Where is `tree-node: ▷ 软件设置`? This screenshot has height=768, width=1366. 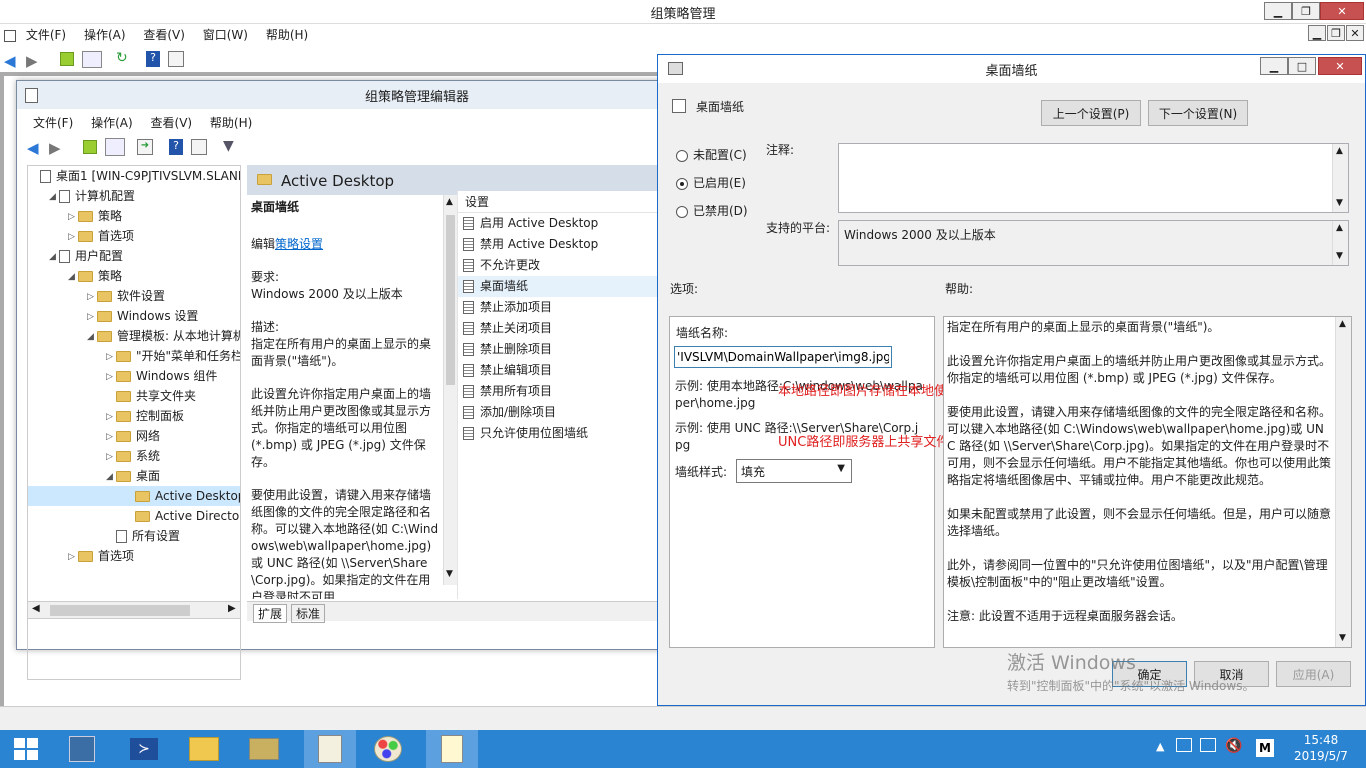
tree-node: ▷ 软件设置 is located at coordinates (134, 296).